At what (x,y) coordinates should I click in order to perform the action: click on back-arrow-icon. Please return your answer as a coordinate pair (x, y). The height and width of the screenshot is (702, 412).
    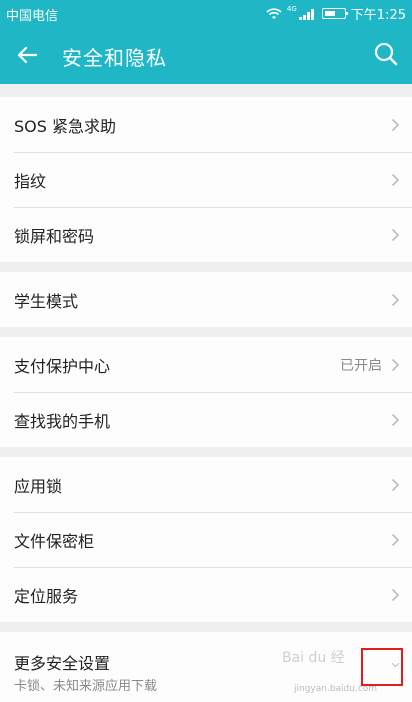
    Looking at the image, I should click on (27, 55).